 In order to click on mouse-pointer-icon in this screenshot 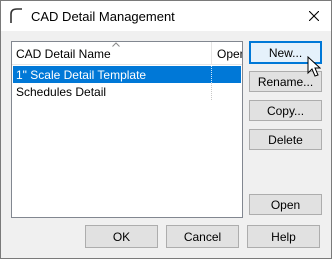, I will do `click(314, 66)`.